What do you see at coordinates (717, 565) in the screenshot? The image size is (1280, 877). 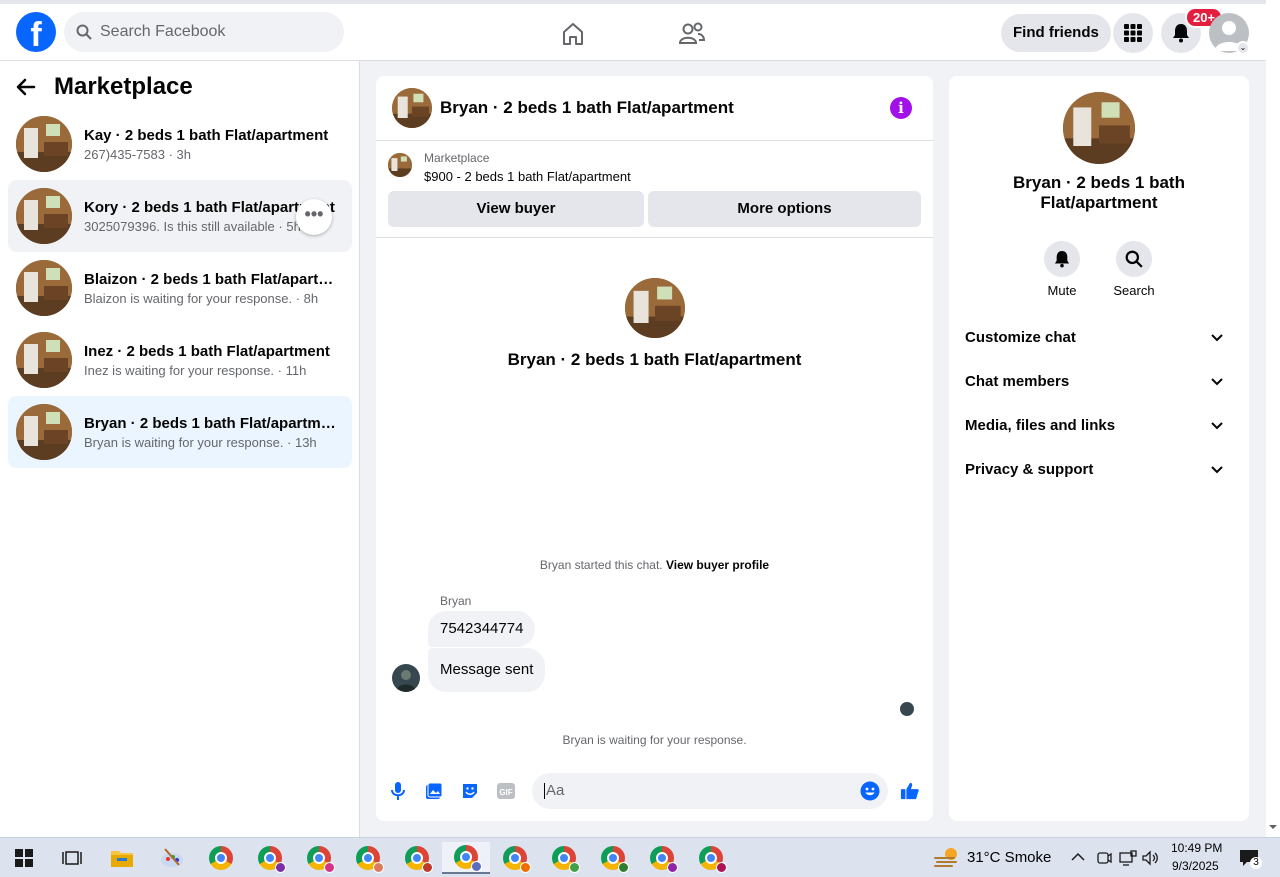 I see `view-buyer-profile-link: View buyer profile` at bounding box center [717, 565].